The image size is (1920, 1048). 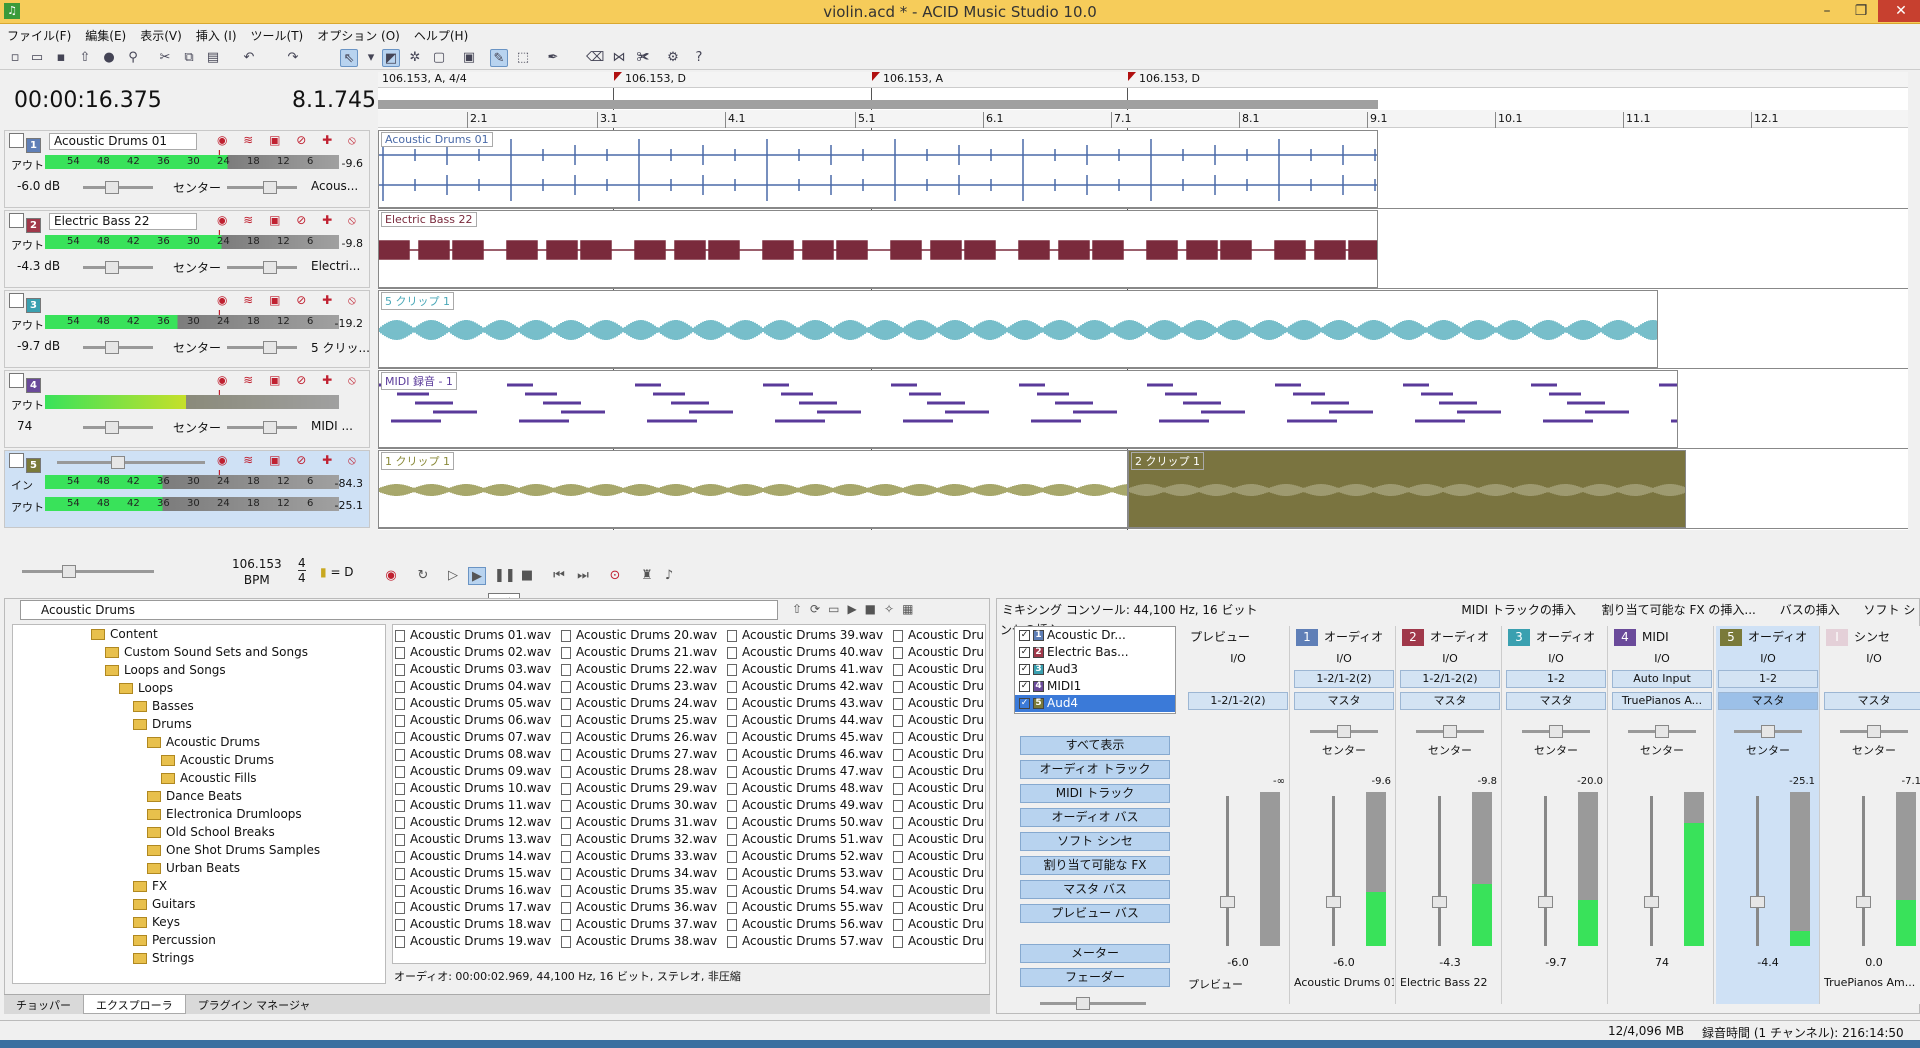 I want to click on file-item: Acoustic Drums 12.wav, so click(x=479, y=822).